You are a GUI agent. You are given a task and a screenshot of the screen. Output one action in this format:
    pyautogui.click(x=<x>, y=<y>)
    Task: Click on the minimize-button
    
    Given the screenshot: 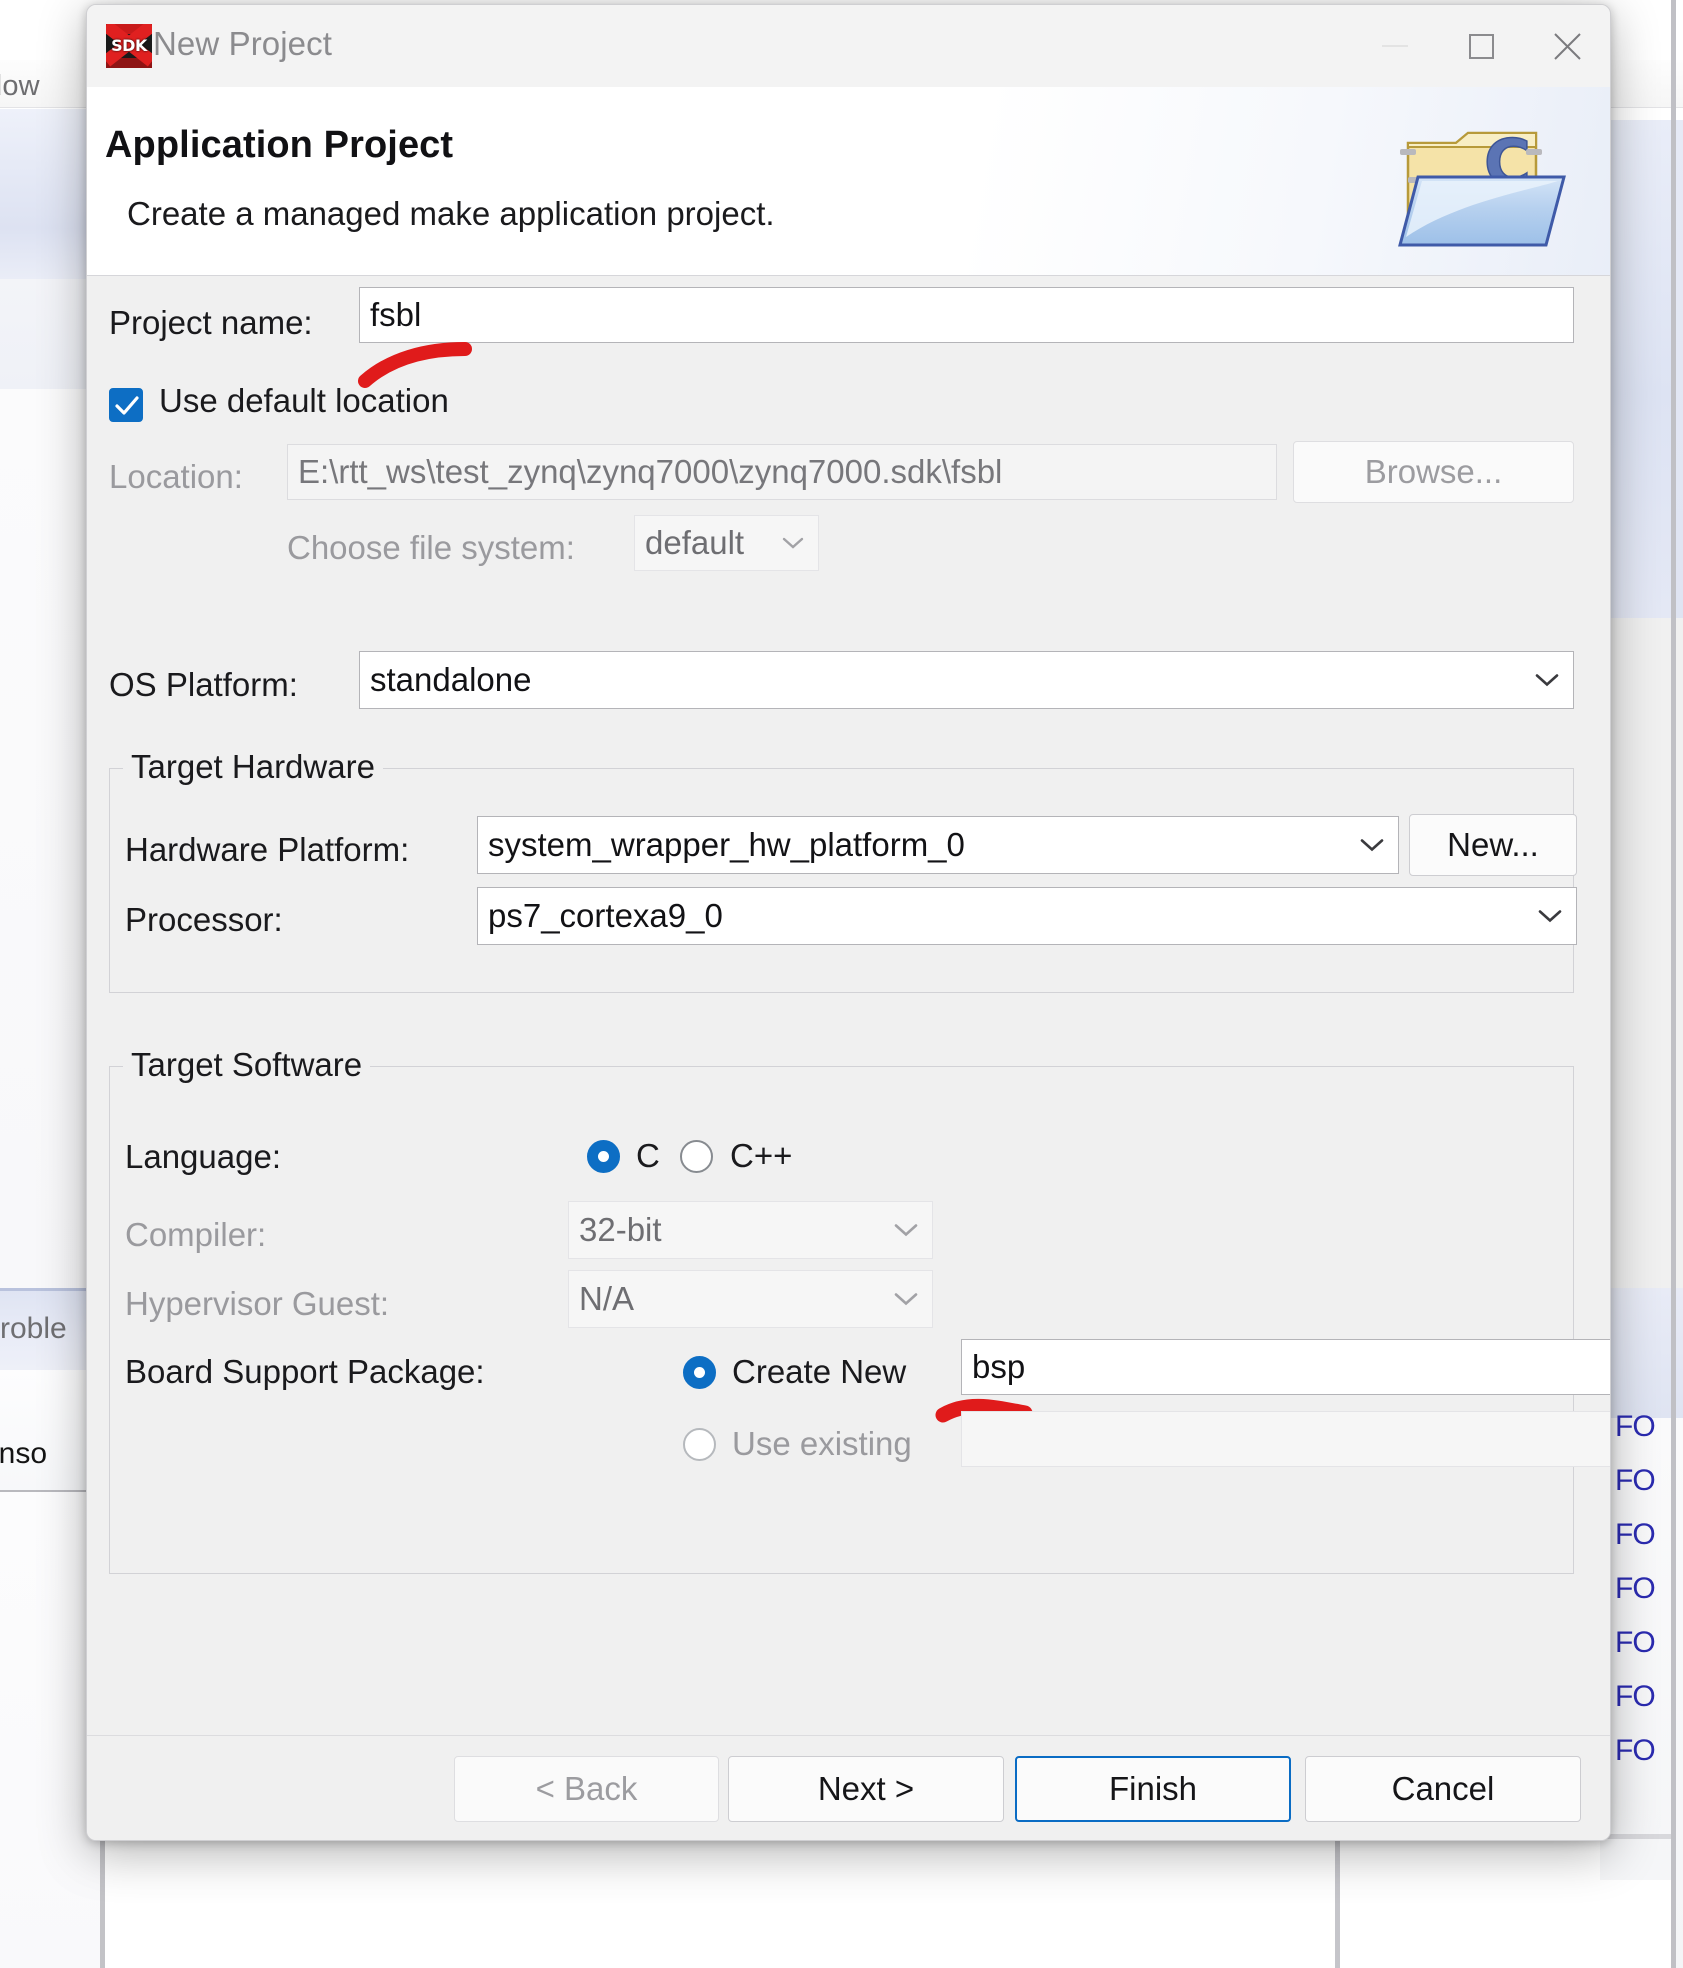 What is the action you would take?
    pyautogui.click(x=1395, y=46)
    